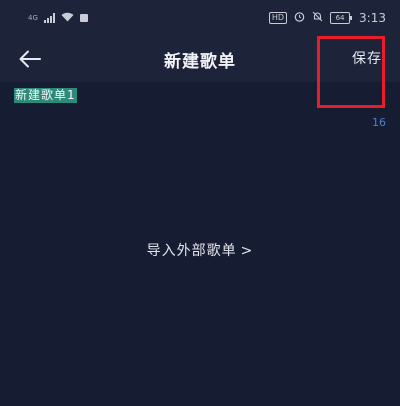 This screenshot has height=406, width=400. What do you see at coordinates (278, 18) in the screenshot?
I see `hd-icon: HD` at bounding box center [278, 18].